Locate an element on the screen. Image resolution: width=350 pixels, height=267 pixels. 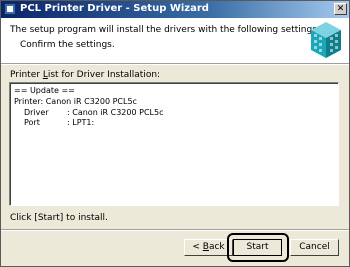
title-bar: PCL Printer Driver - Setup Wizard ✕ is located at coordinates (175, 9).